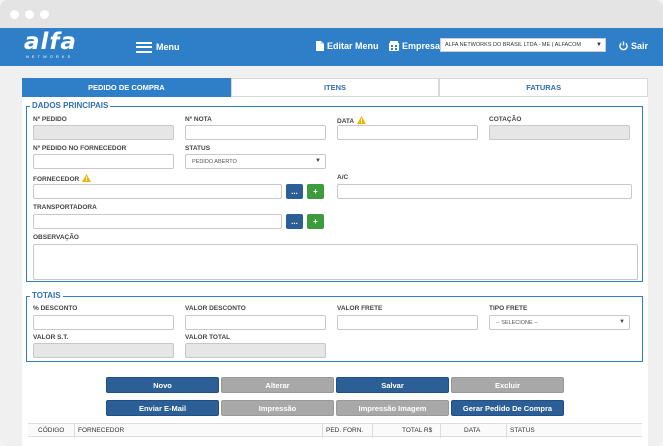 The height and width of the screenshot is (446, 663). What do you see at coordinates (507, 408) in the screenshot?
I see `gerar-pedido-button: Gerar Pedido De Compra` at bounding box center [507, 408].